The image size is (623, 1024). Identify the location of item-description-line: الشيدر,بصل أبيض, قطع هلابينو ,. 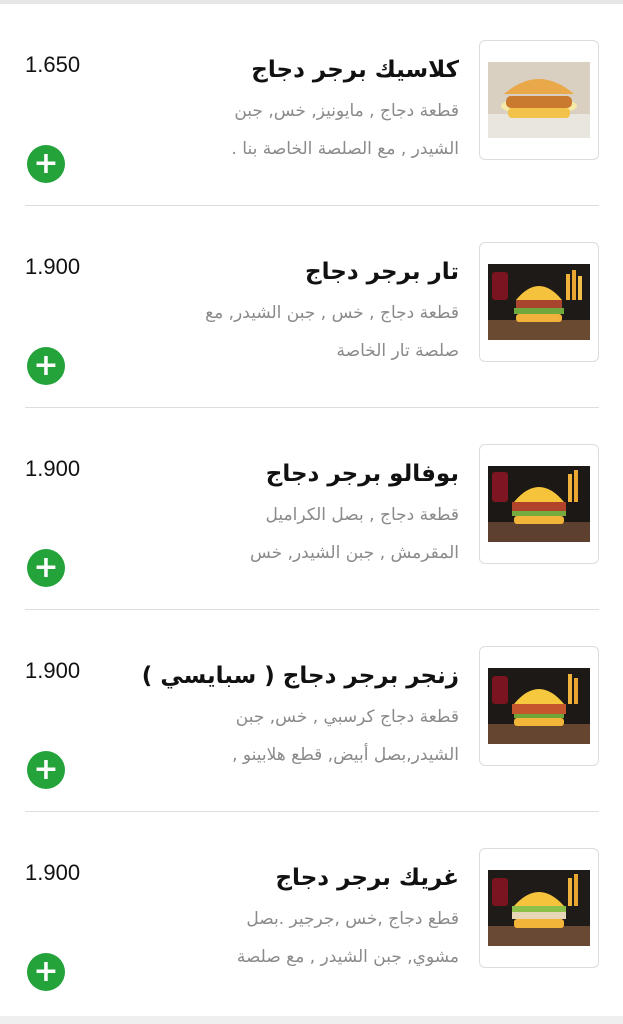
(345, 755).